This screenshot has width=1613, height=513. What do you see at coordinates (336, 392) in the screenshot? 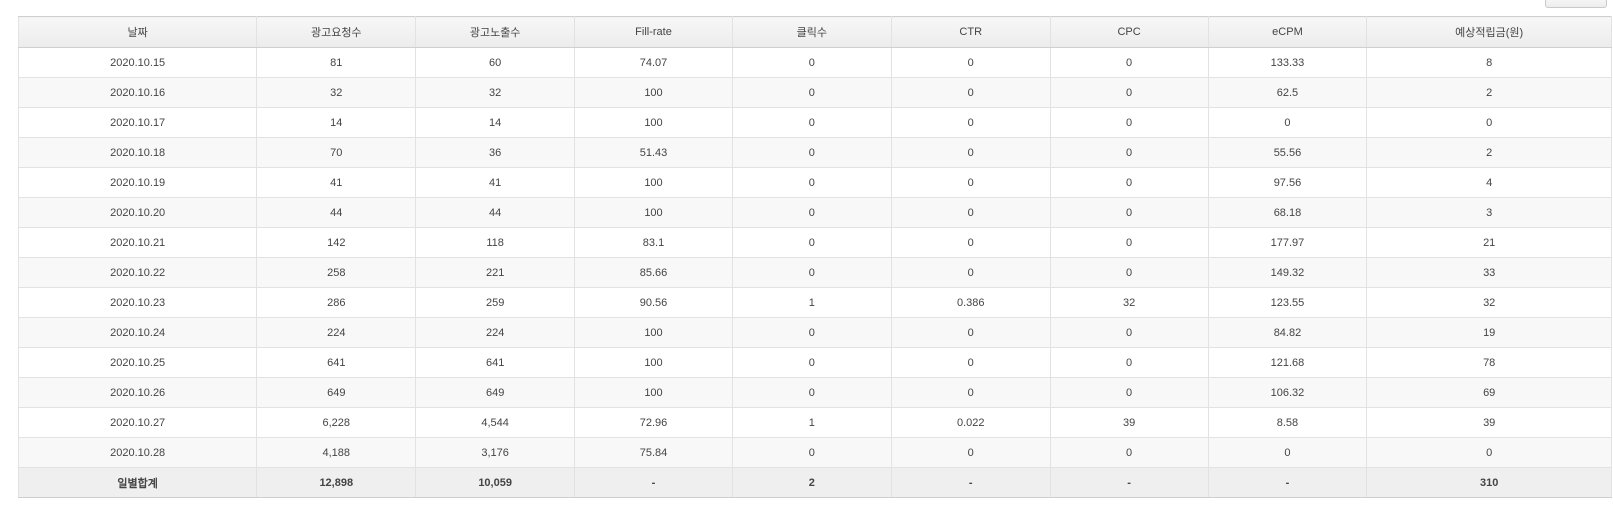
I see `ad-requests-cell: 649` at bounding box center [336, 392].